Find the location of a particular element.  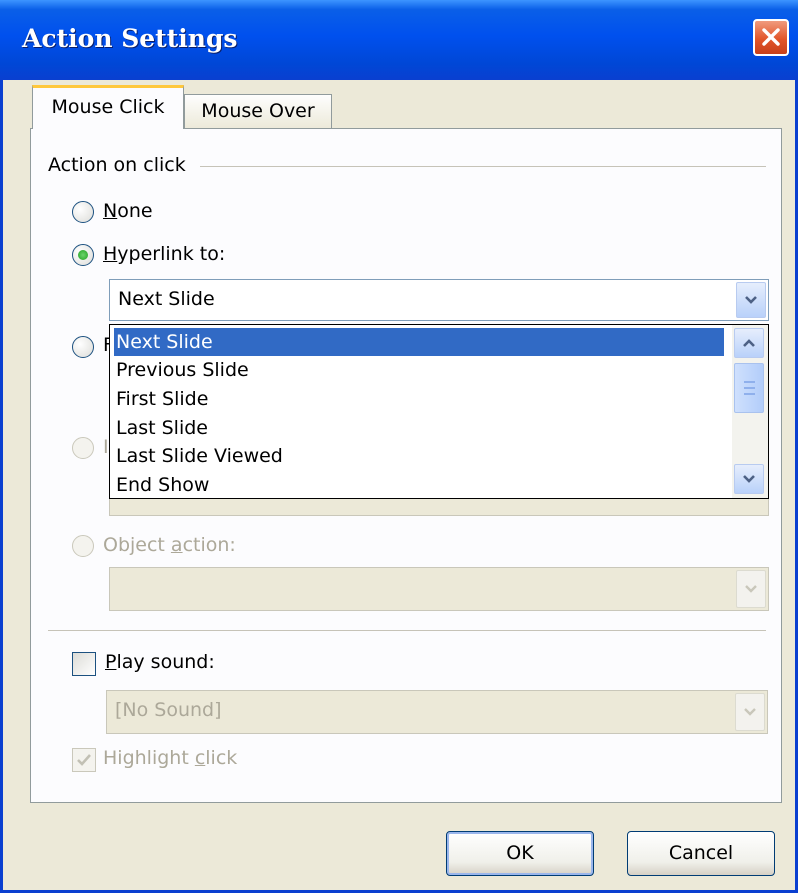

list-scrollbar is located at coordinates (750, 411).